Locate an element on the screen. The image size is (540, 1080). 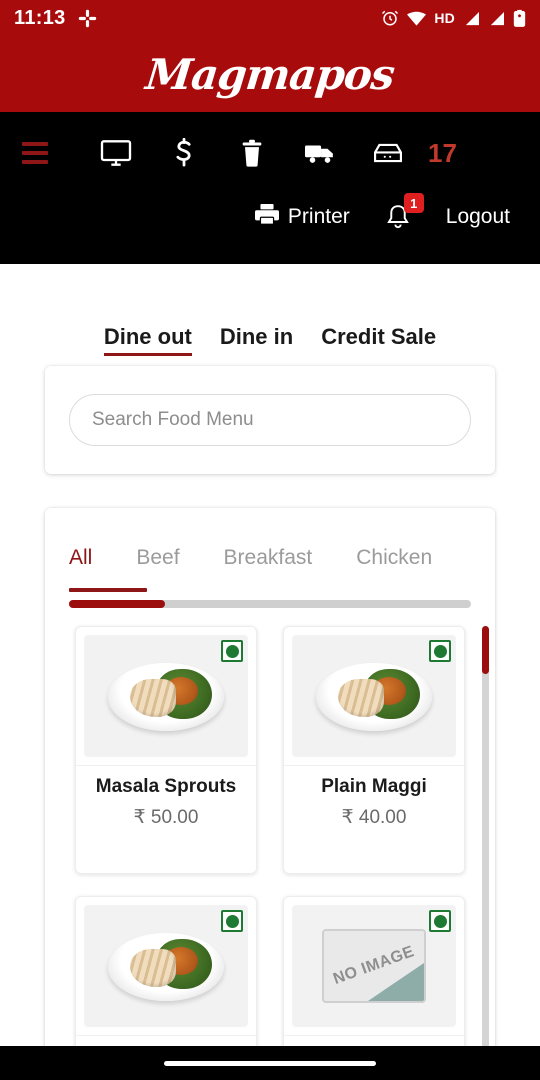
food-card: Masala Sprouts ₹ 50.00 is located at coordinates (166, 750).